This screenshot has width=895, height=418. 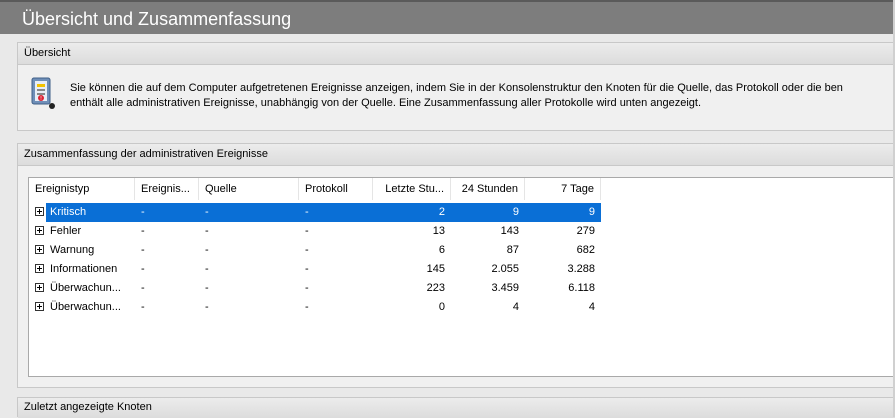 What do you see at coordinates (581, 269) in the screenshot?
I see `cell-7d: 3.288` at bounding box center [581, 269].